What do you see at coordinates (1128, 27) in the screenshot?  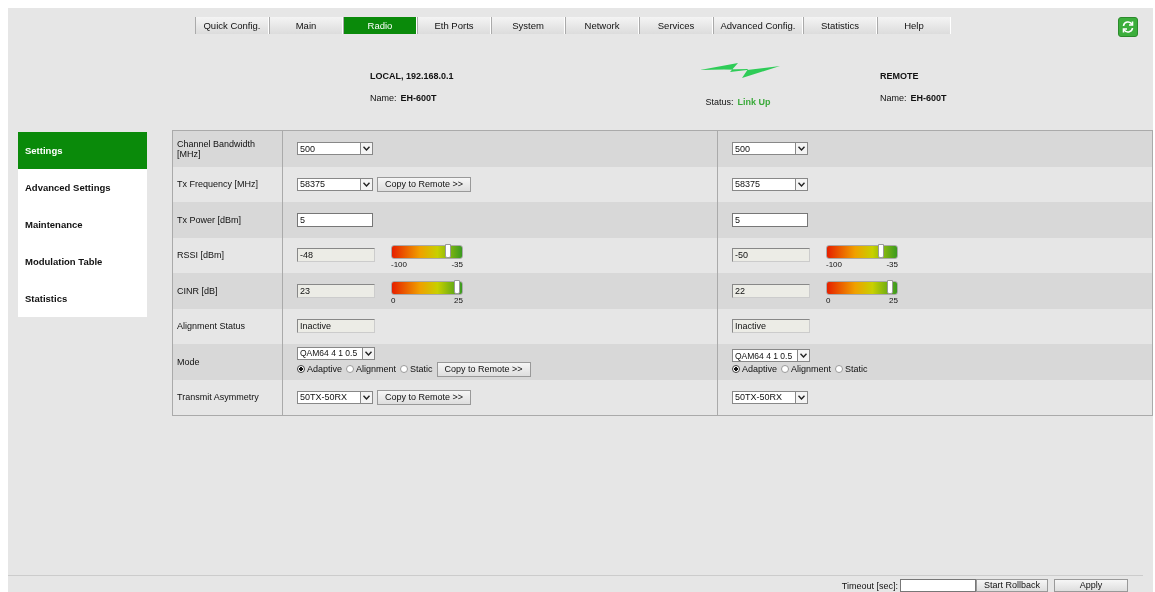 I see `refresh-icon` at bounding box center [1128, 27].